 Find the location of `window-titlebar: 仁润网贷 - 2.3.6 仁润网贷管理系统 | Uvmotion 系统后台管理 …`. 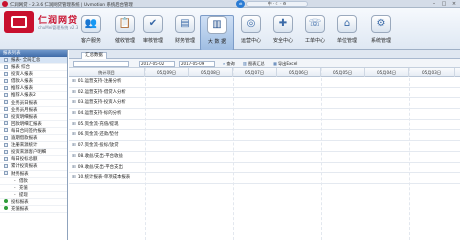

window-titlebar: 仁润网贷 - 2.3.6 仁润网贷管理系统 | Uvmotion 系统后台管理 … is located at coordinates (230, 4).